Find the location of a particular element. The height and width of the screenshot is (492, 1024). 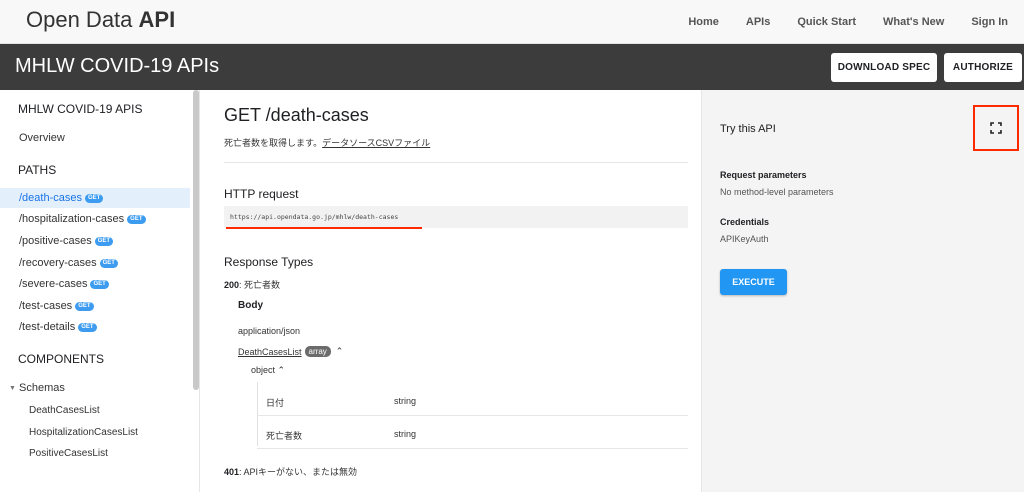

field-name: 日付 is located at coordinates (275, 403).